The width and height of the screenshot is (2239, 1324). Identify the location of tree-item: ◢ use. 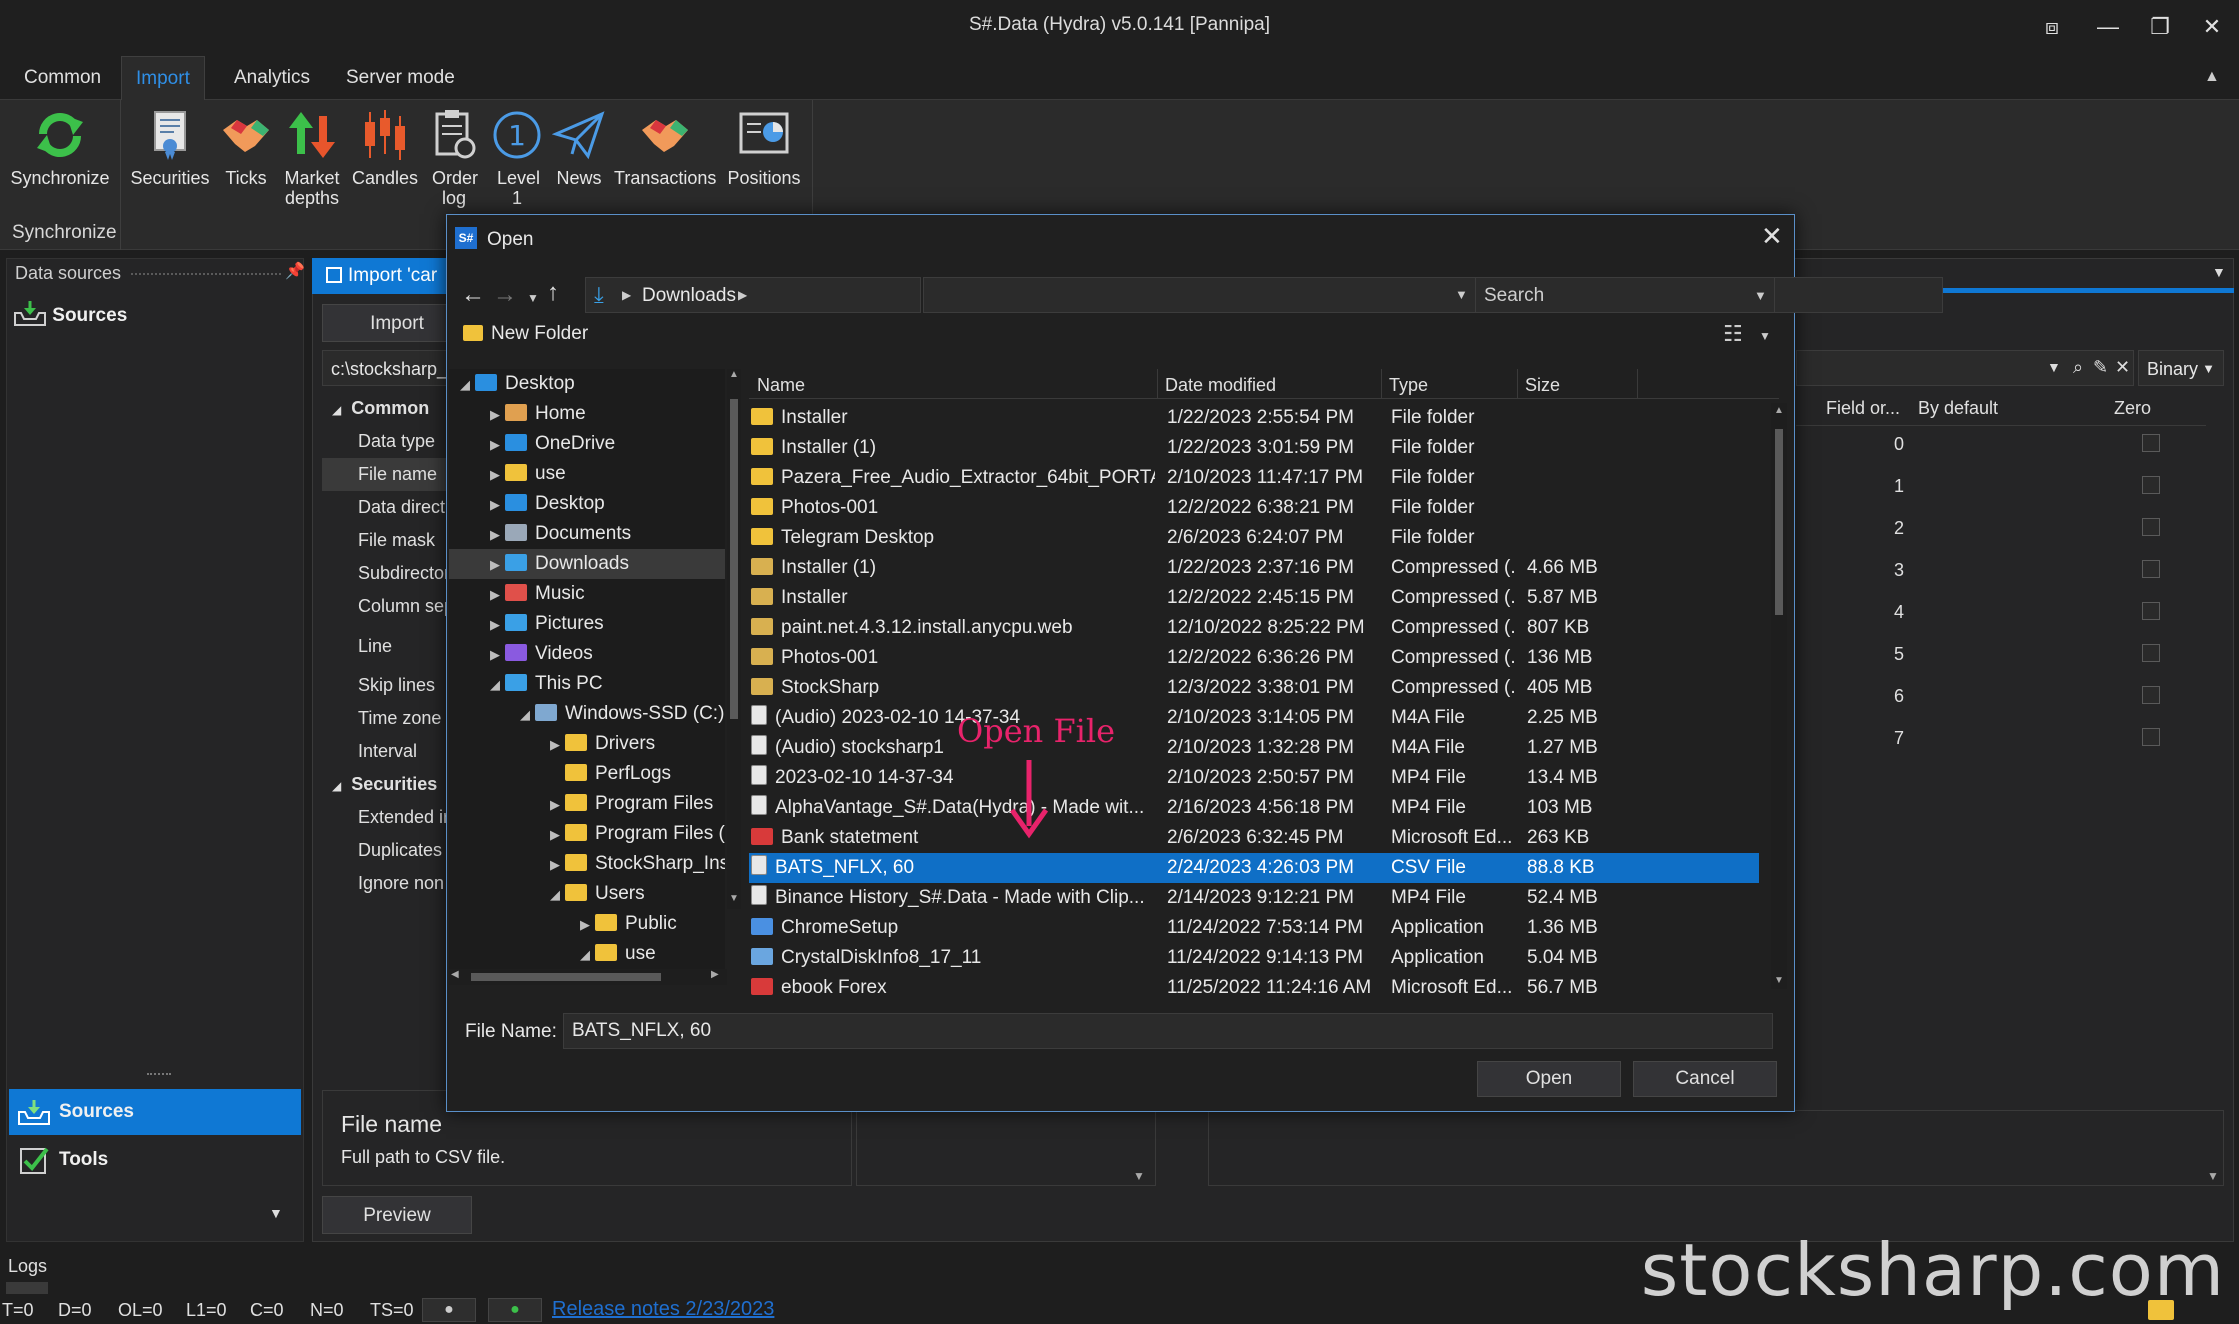
(587, 954).